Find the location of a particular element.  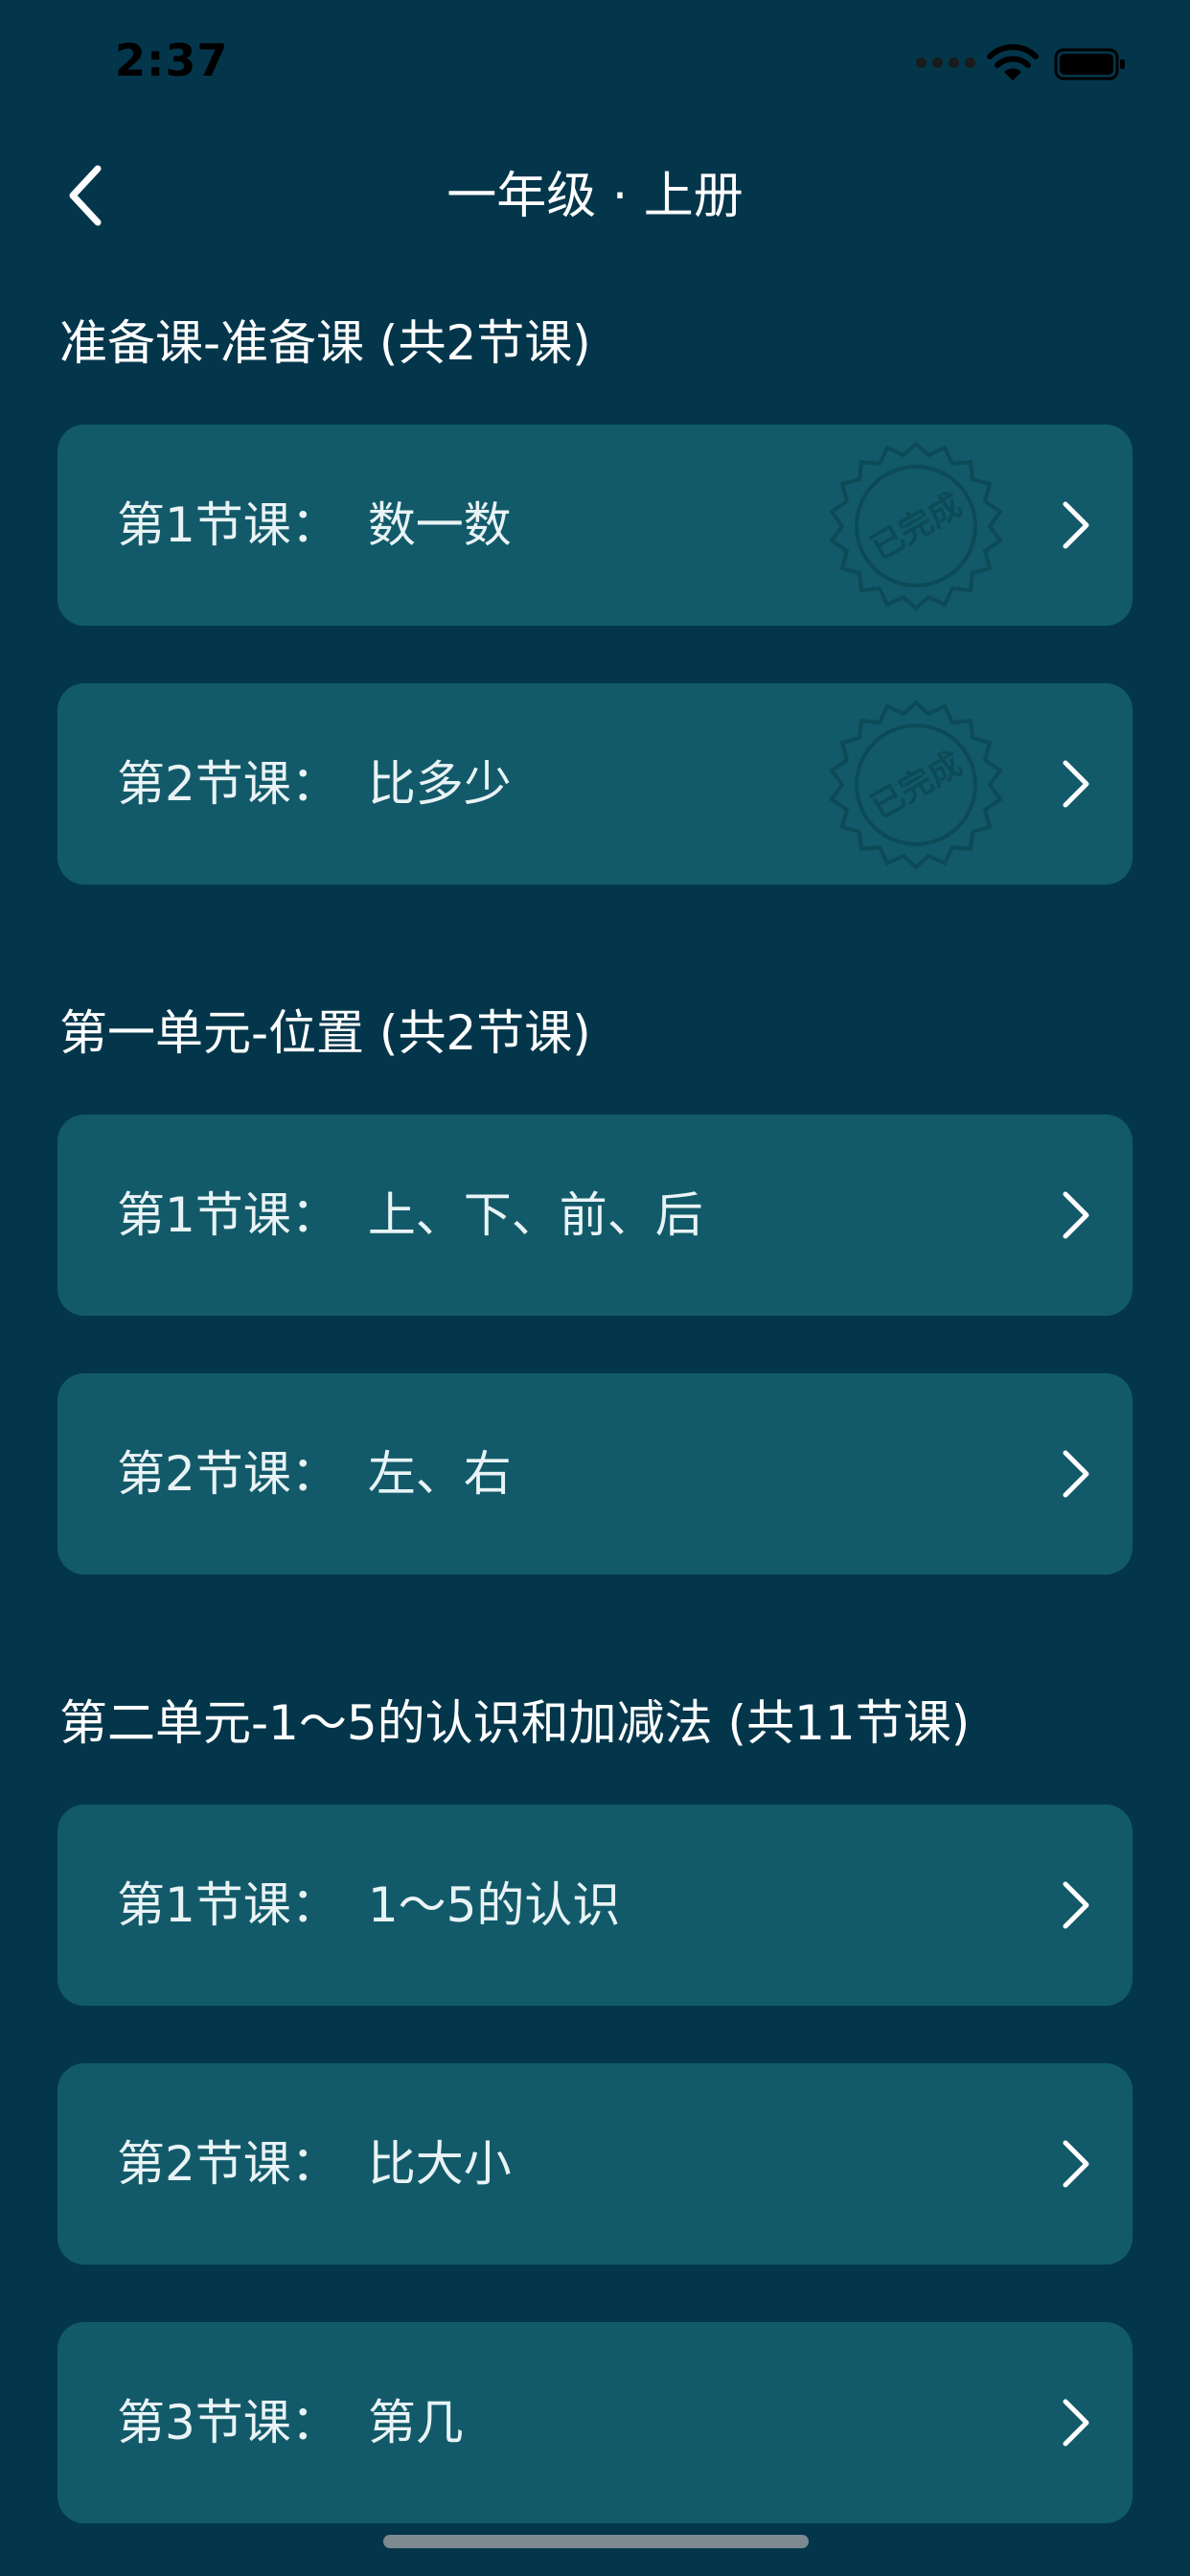

lesson-label: 第1节课： 上、下、前、后 is located at coordinates (410, 1215).